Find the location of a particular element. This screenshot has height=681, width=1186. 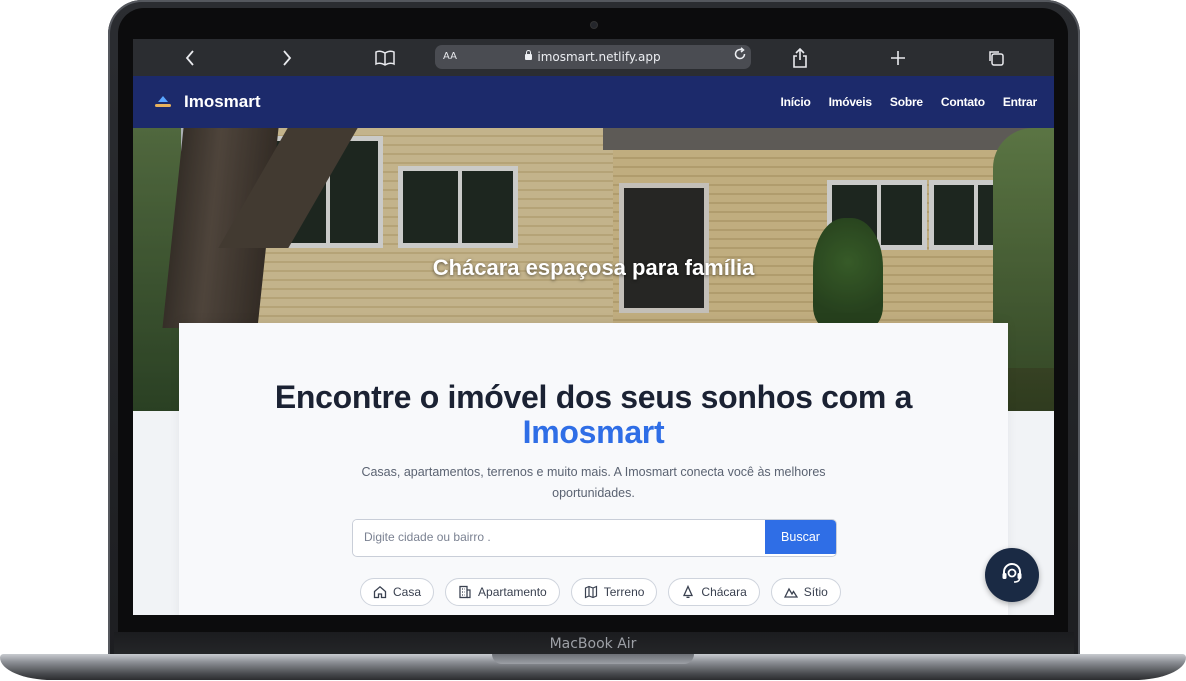

category-filters: Casa Apartamento Terreno Chácara Sítio is located at coordinates (600, 592).